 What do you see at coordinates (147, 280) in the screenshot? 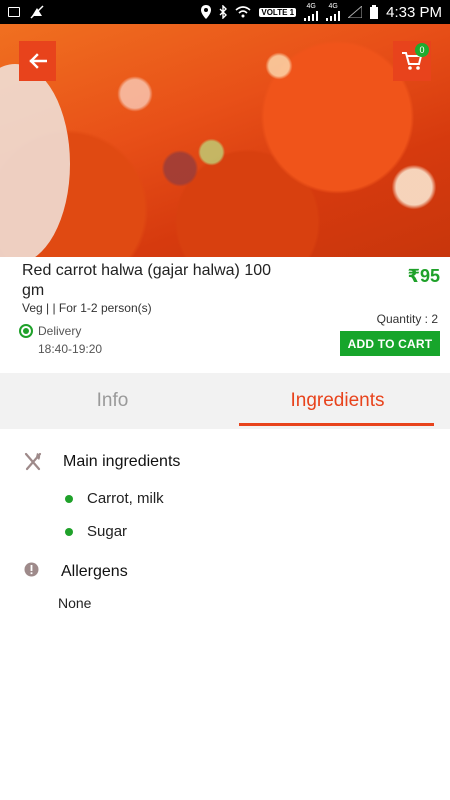
I see `product-title: Red carrot halwa (gajar halwa) 100 gm` at bounding box center [147, 280].